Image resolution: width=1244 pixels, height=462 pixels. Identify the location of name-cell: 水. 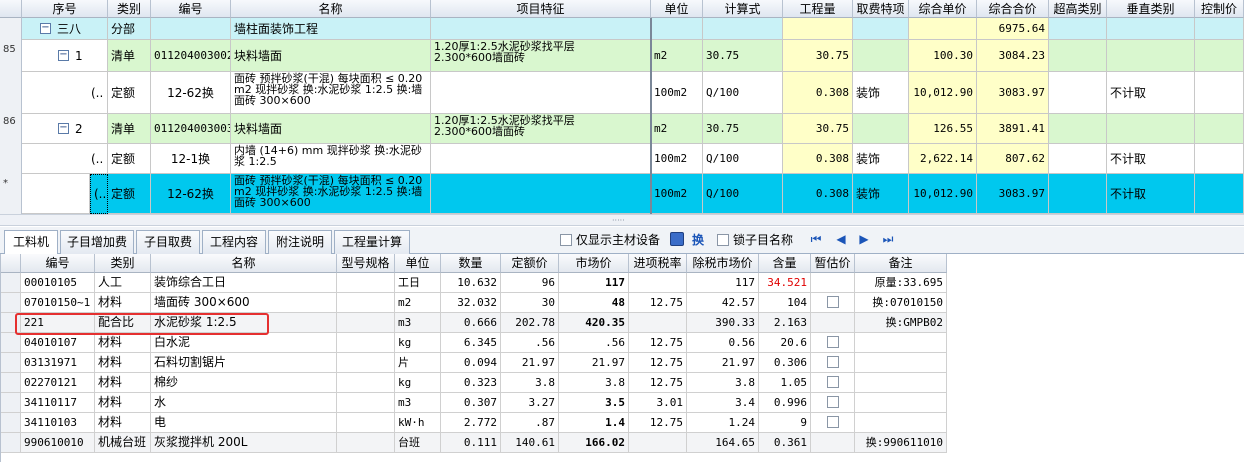
(244, 403).